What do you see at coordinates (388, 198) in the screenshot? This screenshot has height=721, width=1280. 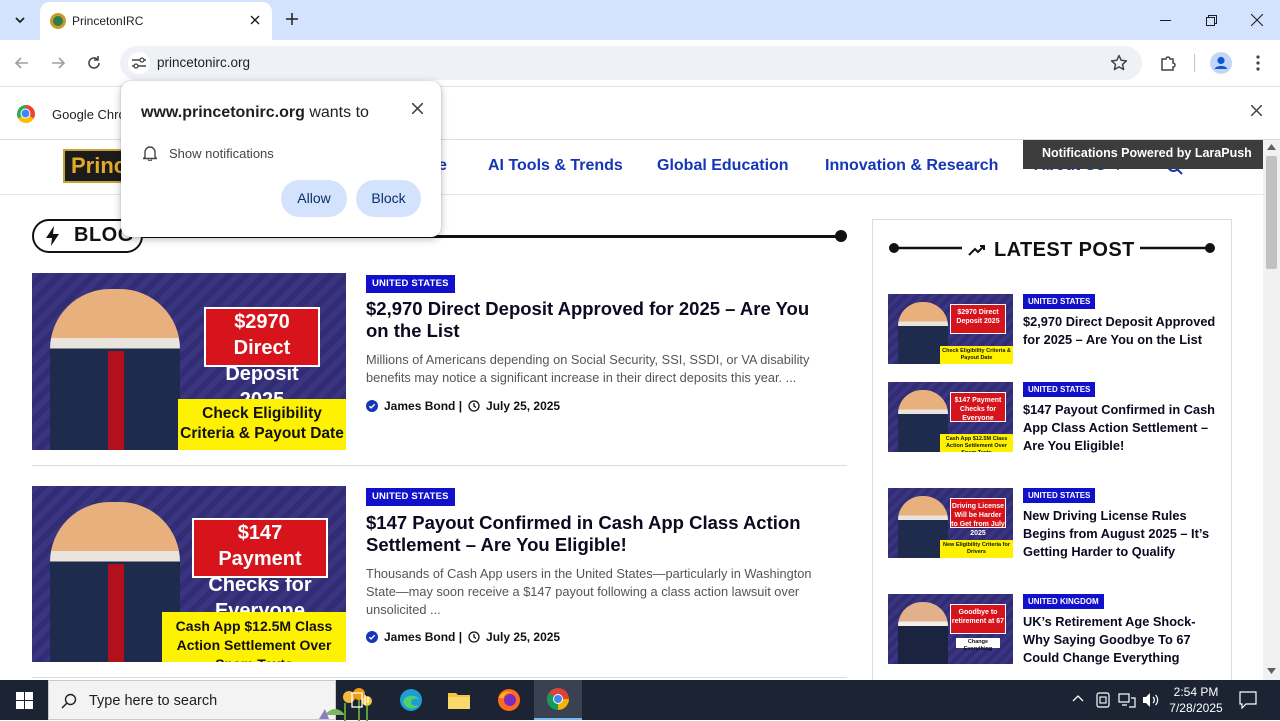 I see `block-button: Block` at bounding box center [388, 198].